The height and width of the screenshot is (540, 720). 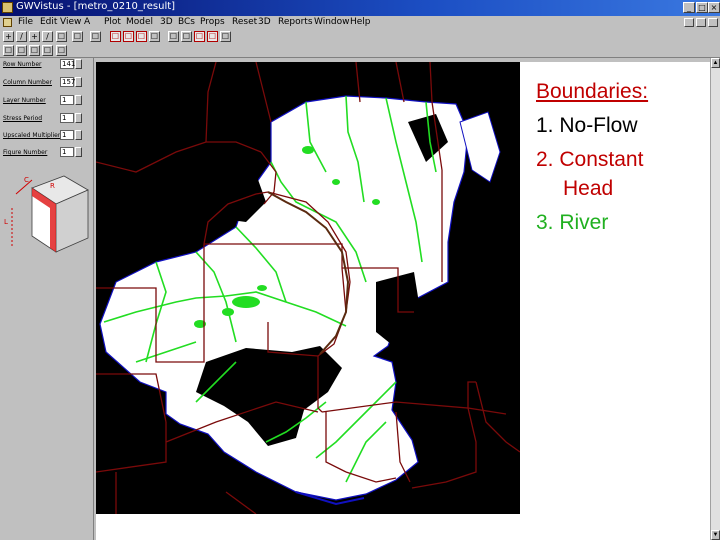 What do you see at coordinates (23, 118) in the screenshot?
I see `stress-period-label: Stress Period` at bounding box center [23, 118].